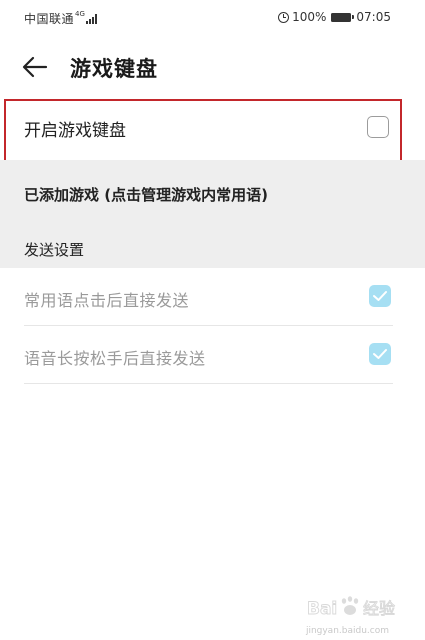 The height and width of the screenshot is (640, 425). I want to click on back-button, so click(37, 67).